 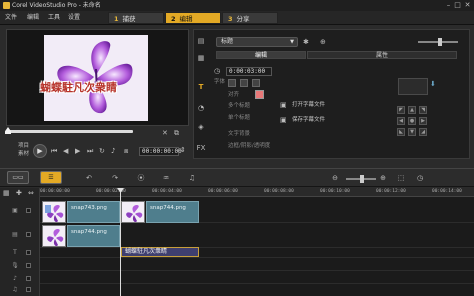 I want to click on auto-music-icon: ♫, so click(x=192, y=178).